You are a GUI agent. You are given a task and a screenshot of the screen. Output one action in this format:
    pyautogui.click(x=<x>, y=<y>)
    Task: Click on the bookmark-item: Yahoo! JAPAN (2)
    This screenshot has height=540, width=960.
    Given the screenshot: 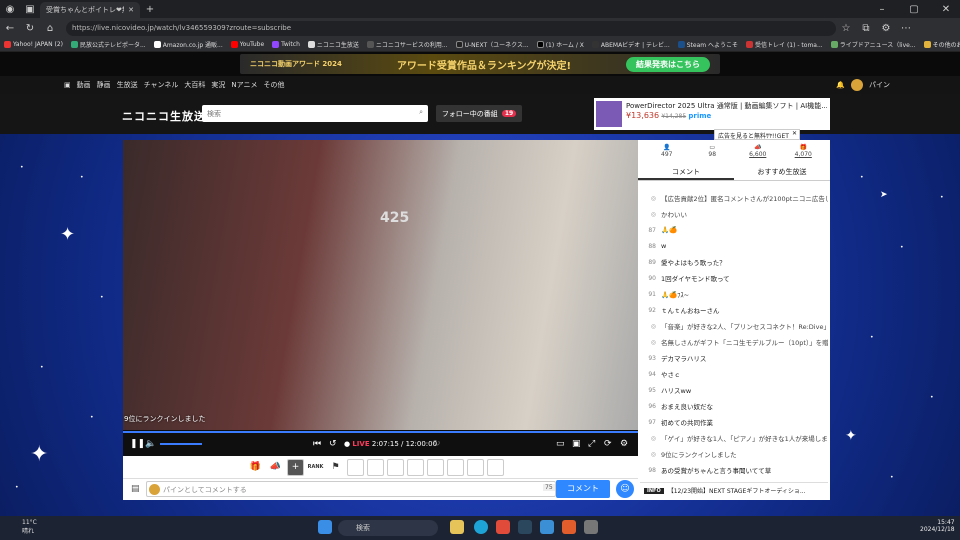 What is the action you would take?
    pyautogui.click(x=33, y=44)
    